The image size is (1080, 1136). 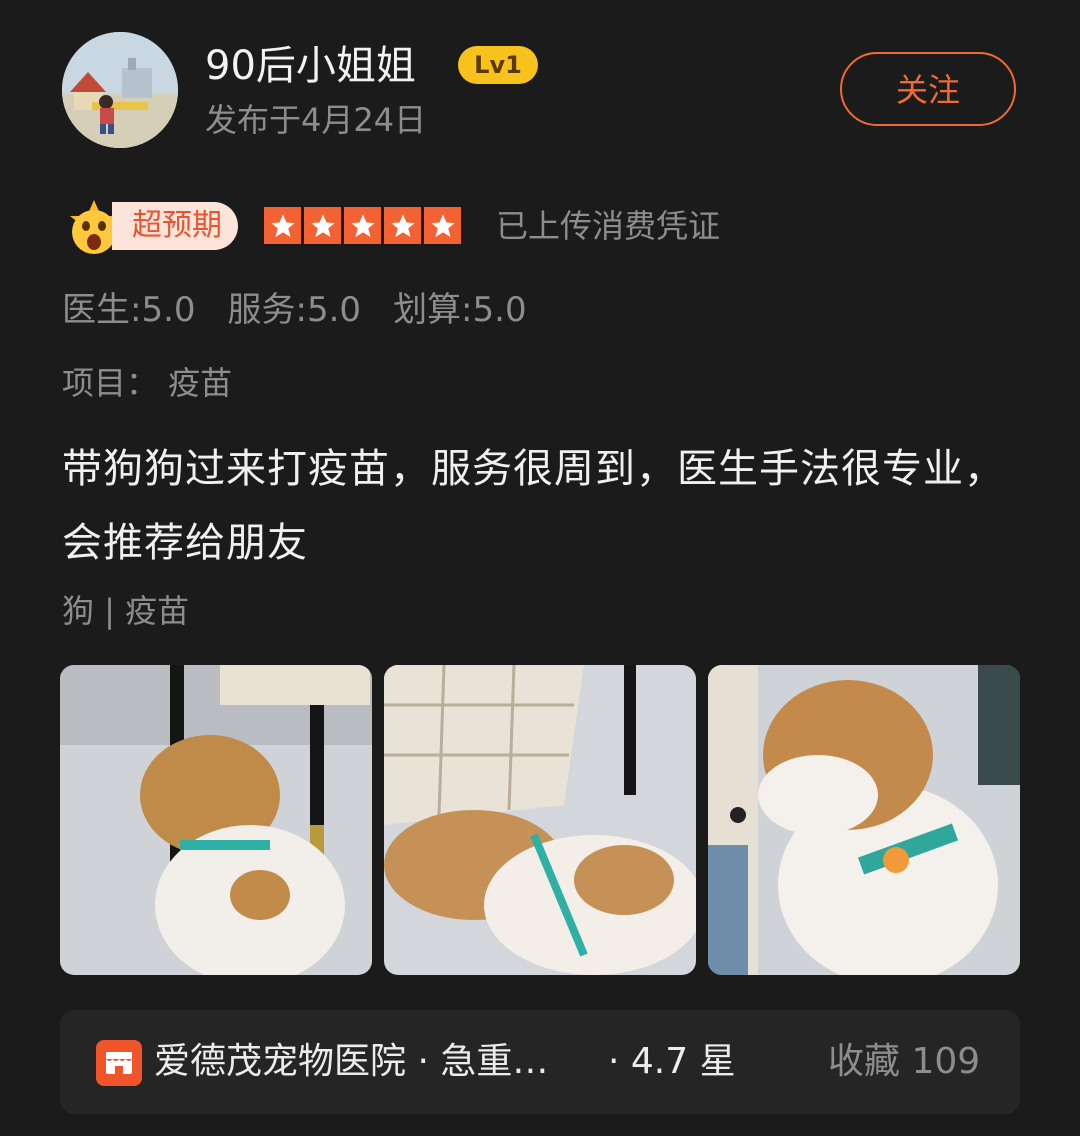 I want to click on value-score: 划算:5.0, so click(x=460, y=310).